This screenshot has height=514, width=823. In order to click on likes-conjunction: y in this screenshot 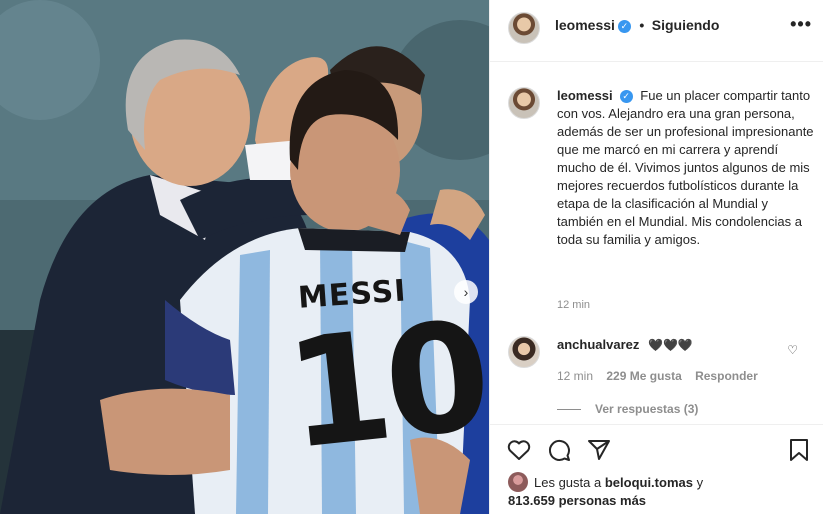, I will do `click(700, 482)`.